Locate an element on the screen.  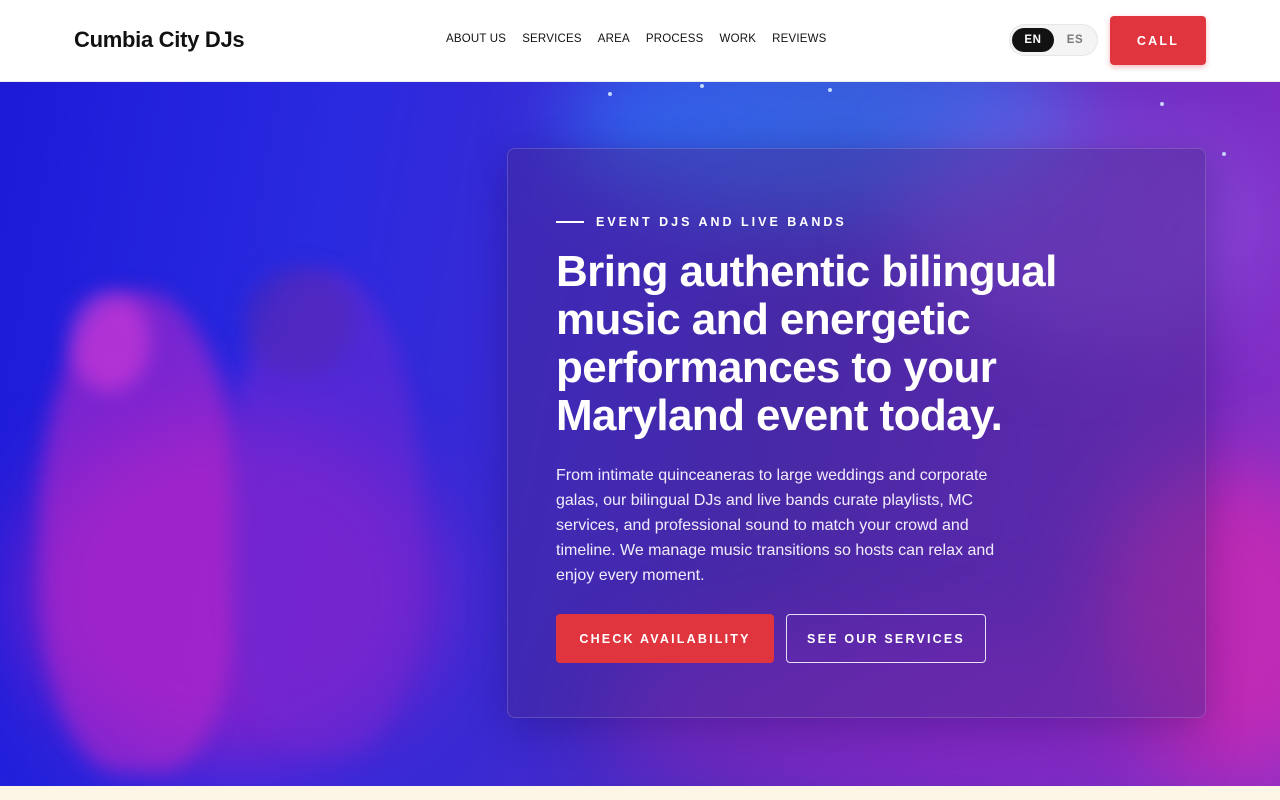
eyebrow-line is located at coordinates (570, 222).